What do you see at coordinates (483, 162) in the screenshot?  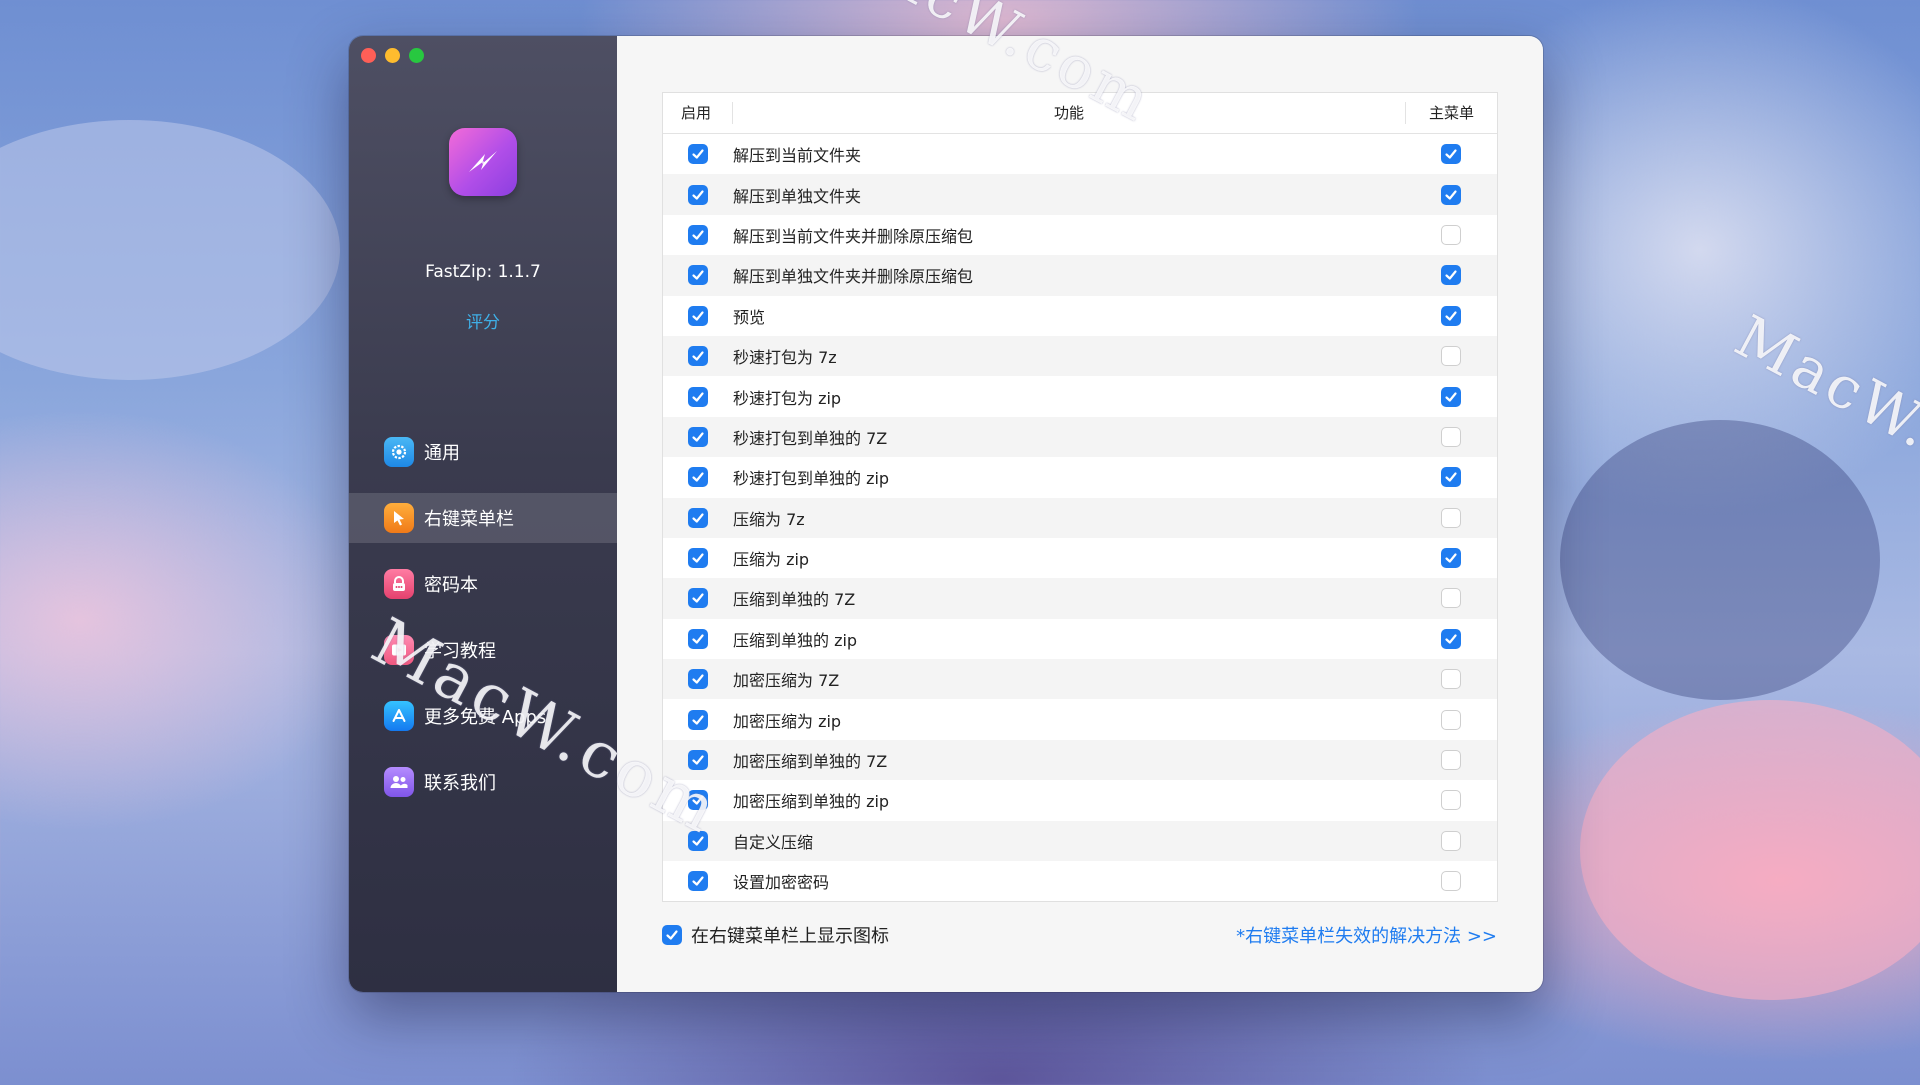 I see `app-logo-icon` at bounding box center [483, 162].